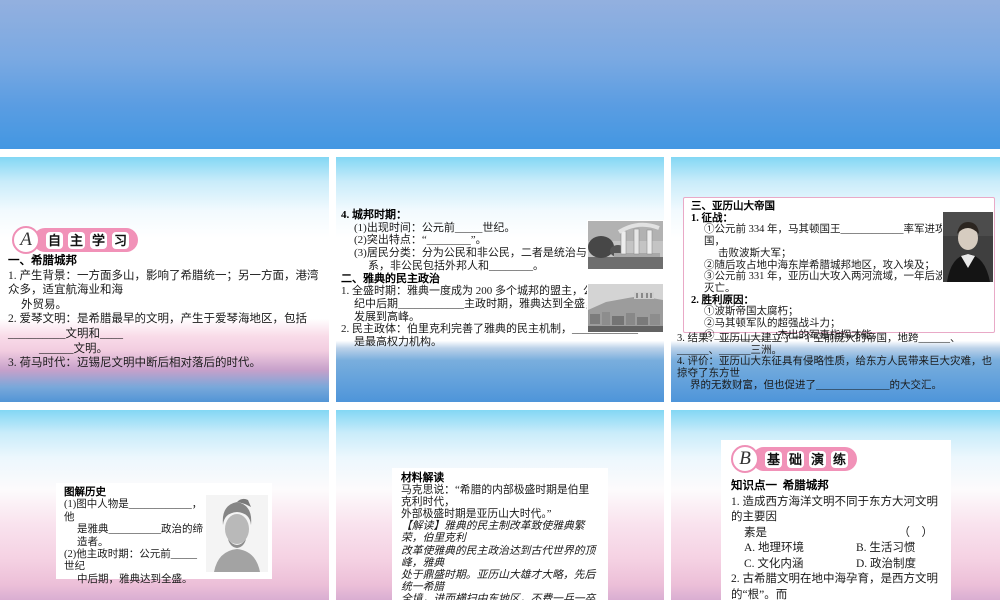 The image size is (1000, 600). I want to click on text-line: 造者。, so click(93, 542).